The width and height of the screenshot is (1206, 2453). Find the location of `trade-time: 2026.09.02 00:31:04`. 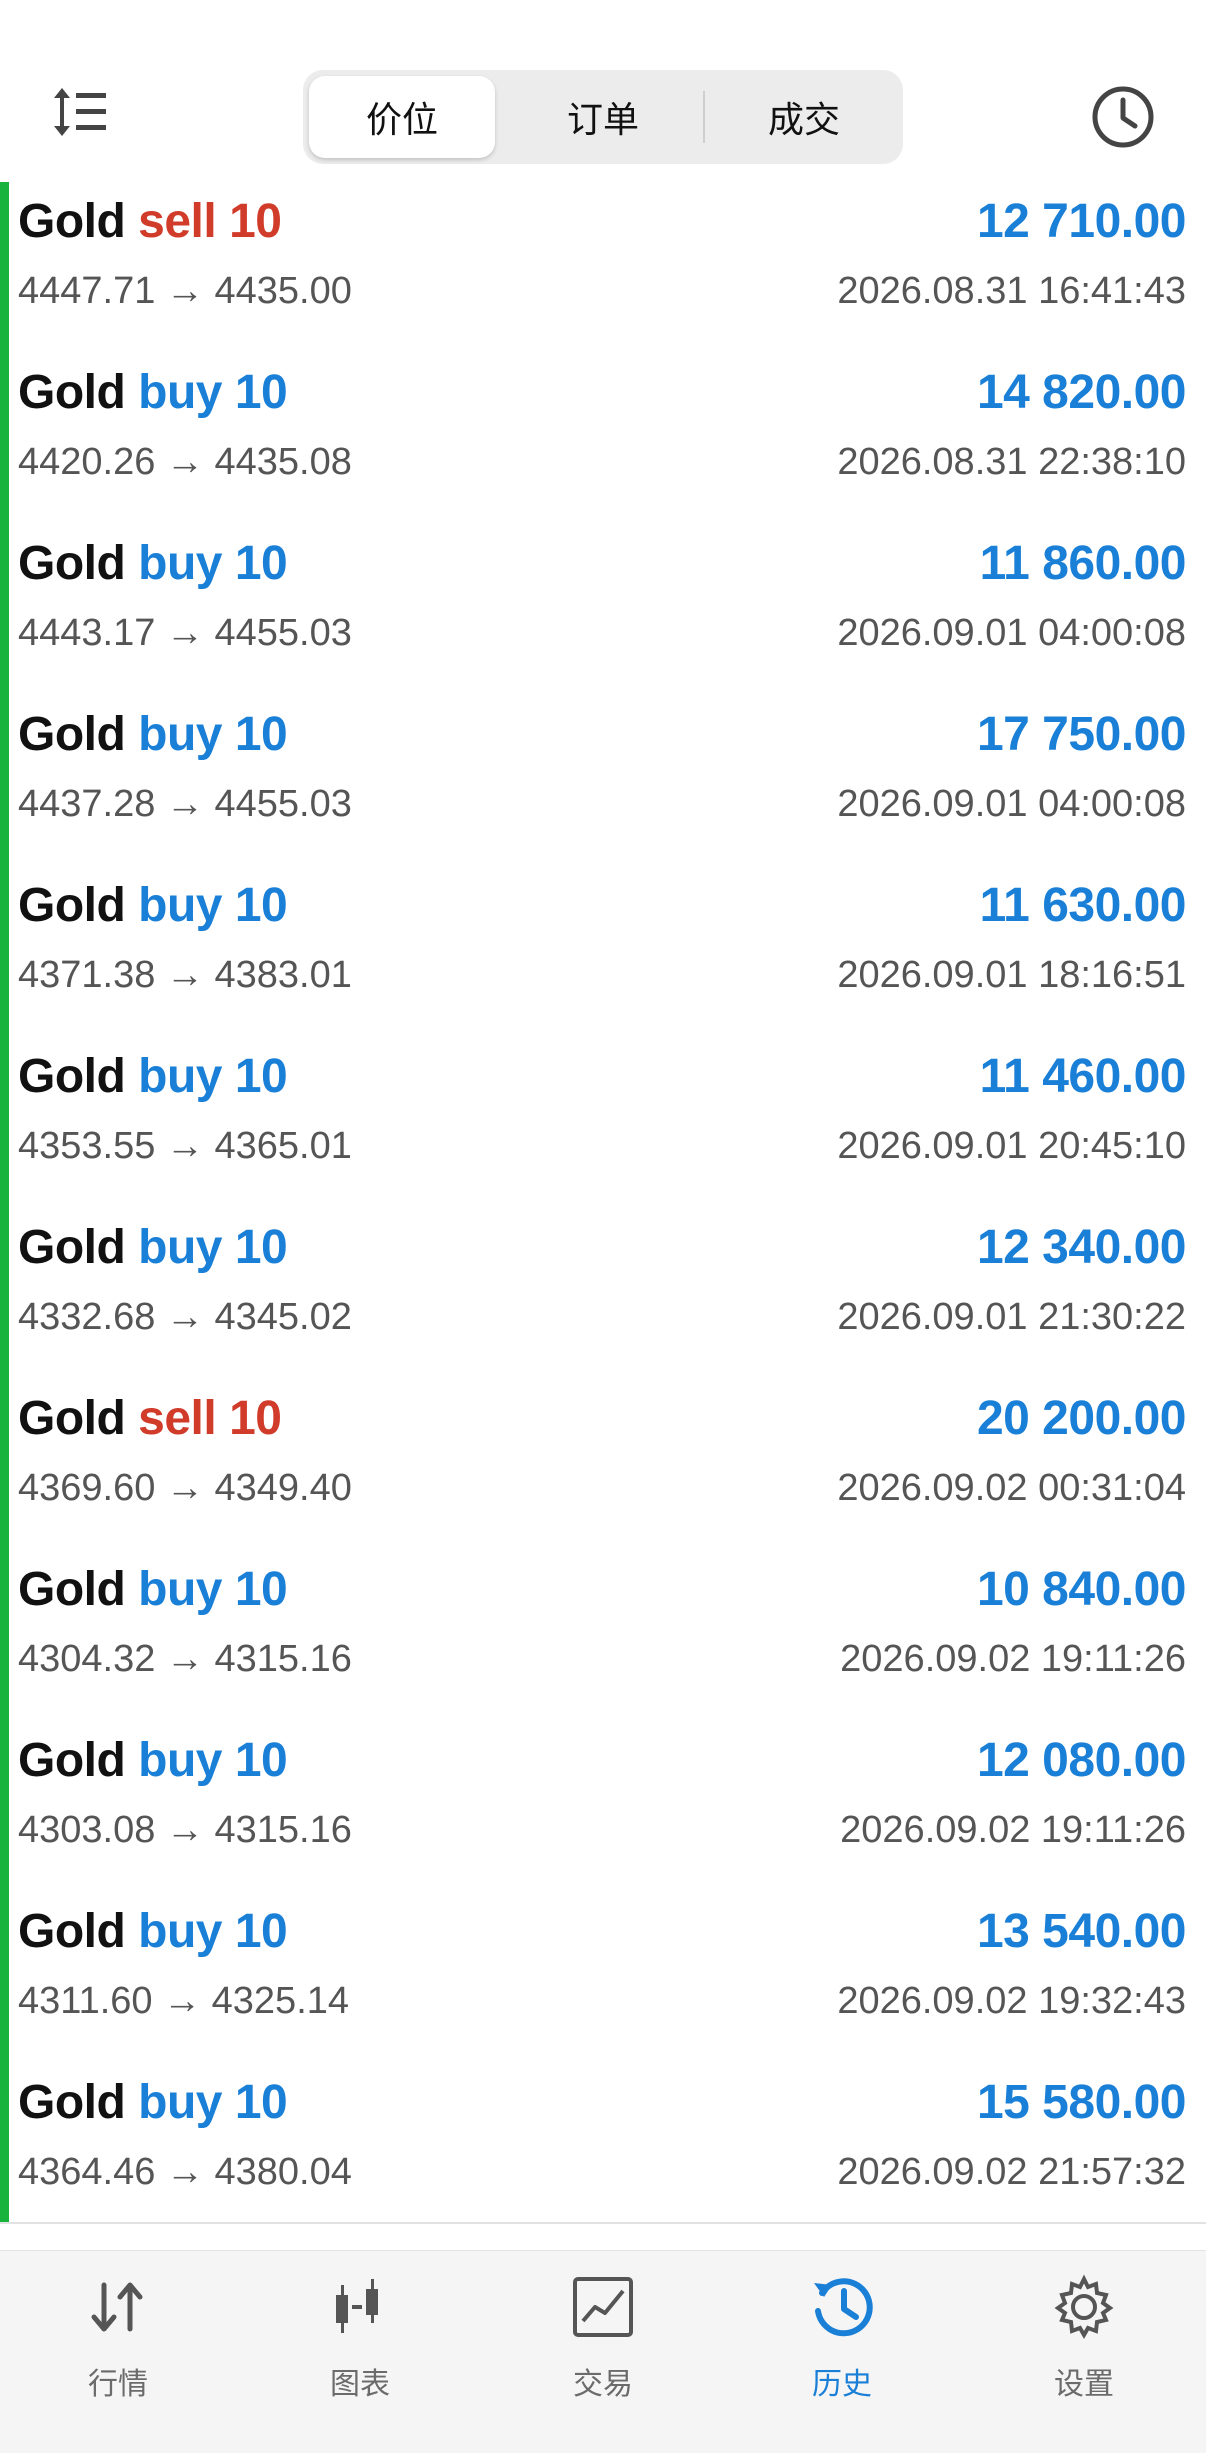

trade-time: 2026.09.02 00:31:04 is located at coordinates (1011, 1488).